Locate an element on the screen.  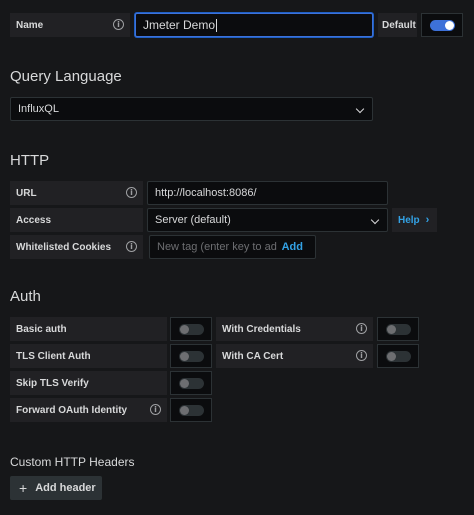
forward-oauth-label: Forward OAuth Identity i is located at coordinates (88, 410).